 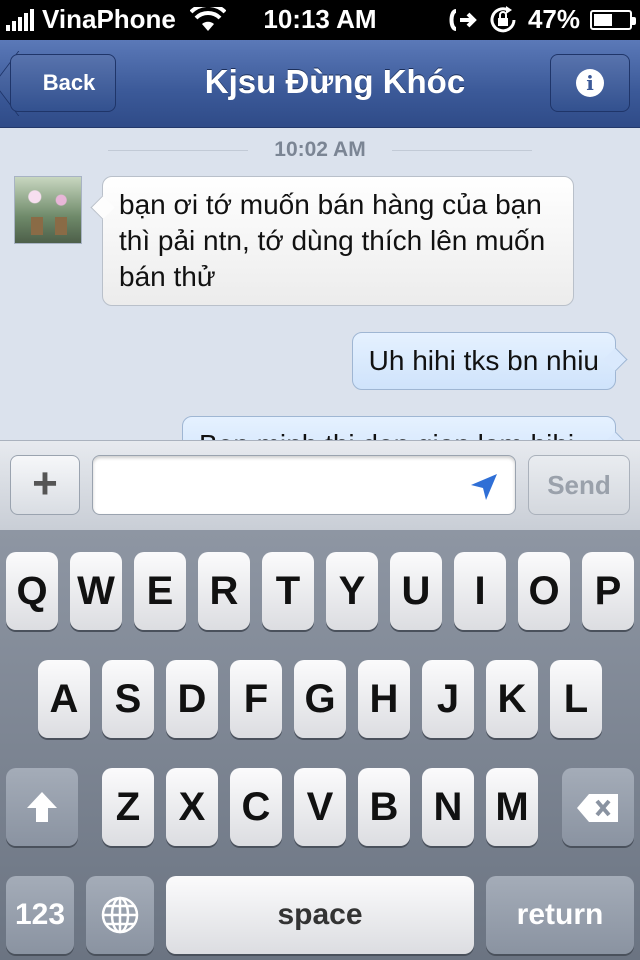 What do you see at coordinates (96, 591) in the screenshot?
I see `key-w: W` at bounding box center [96, 591].